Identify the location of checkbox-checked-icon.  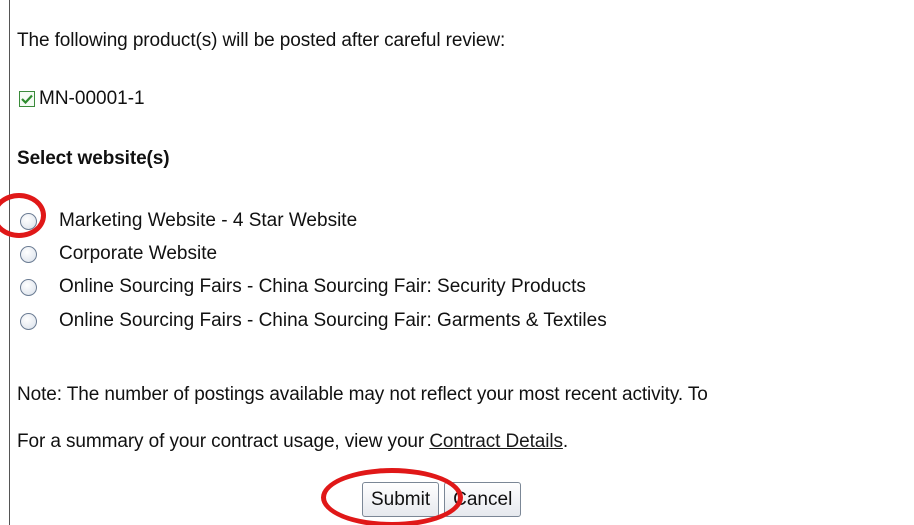
(27, 99).